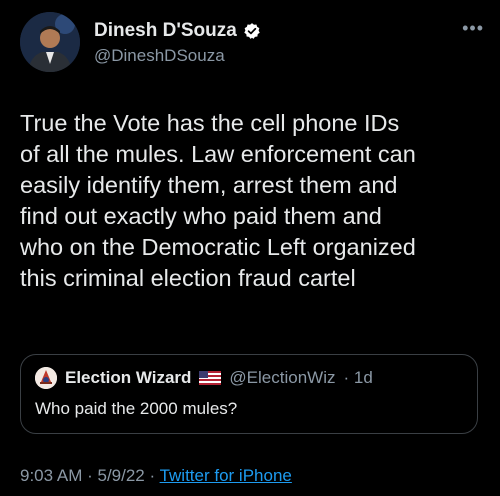  What do you see at coordinates (136, 408) in the screenshot?
I see `quoted-tweet-text: Who paid the 2000 mules?` at bounding box center [136, 408].